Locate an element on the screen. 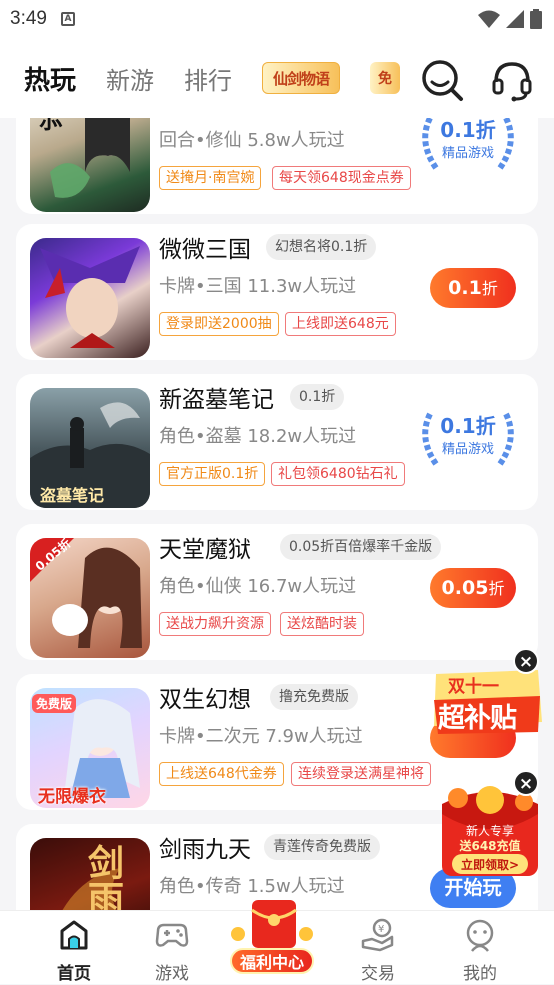 This screenshot has height=985, width=554. promo-tag: 登录即送2000抽 is located at coordinates (219, 324).